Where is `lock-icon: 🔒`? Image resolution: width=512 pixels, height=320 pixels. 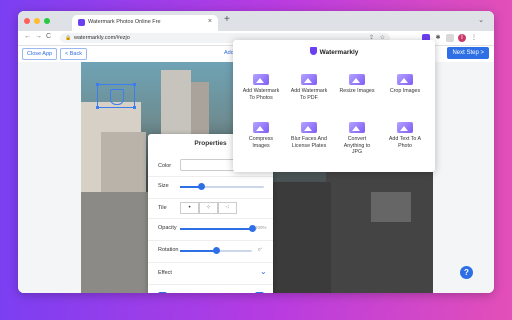 lock-icon: 🔒 is located at coordinates (68, 38).